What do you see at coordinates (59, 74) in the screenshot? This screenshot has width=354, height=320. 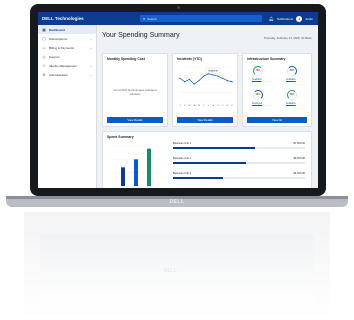 I see `sidebar-item-label: Administration` at bounding box center [59, 74].